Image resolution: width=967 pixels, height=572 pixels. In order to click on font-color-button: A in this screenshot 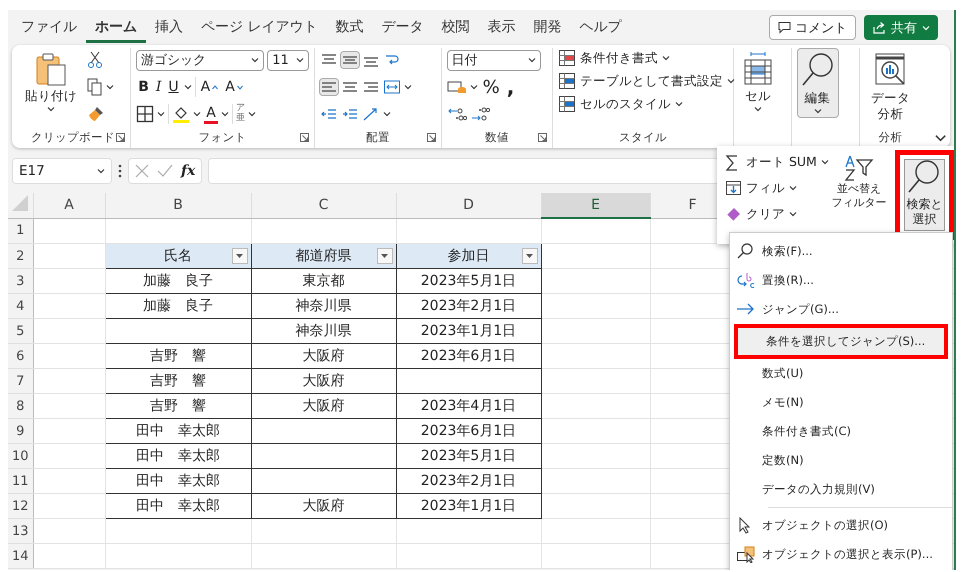, I will do `click(211, 114)`.